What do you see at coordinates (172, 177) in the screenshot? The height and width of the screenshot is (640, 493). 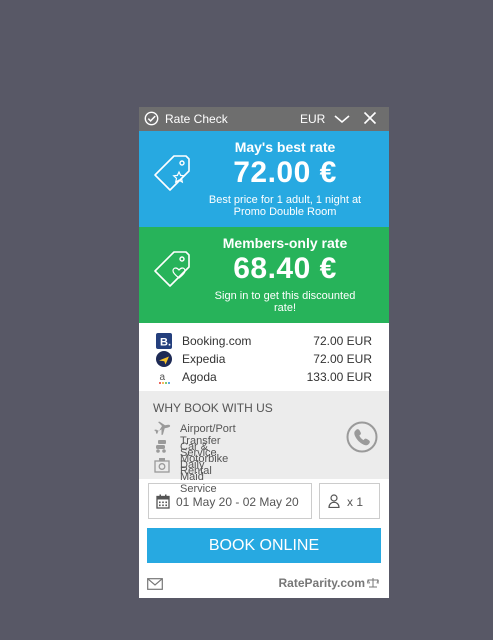 I see `tag-star-icon` at bounding box center [172, 177].